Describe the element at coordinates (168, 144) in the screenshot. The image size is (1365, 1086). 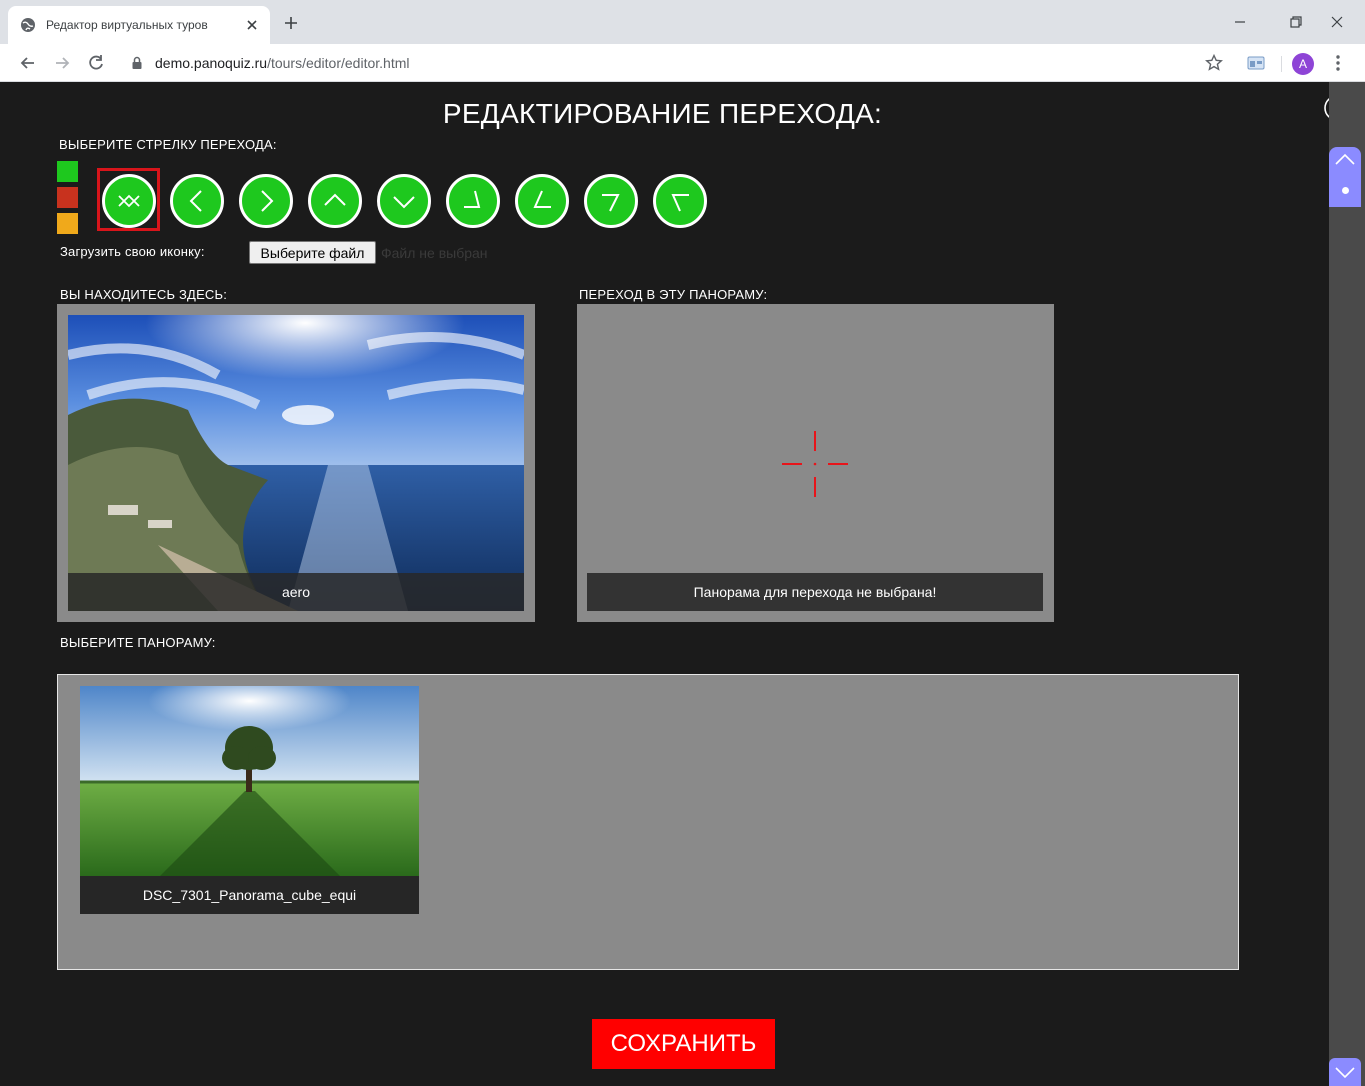
I see `choose-arrow-label: ВЫБЕРИТЕ СТРЕЛКУ ПЕРЕХОДА:` at that location.